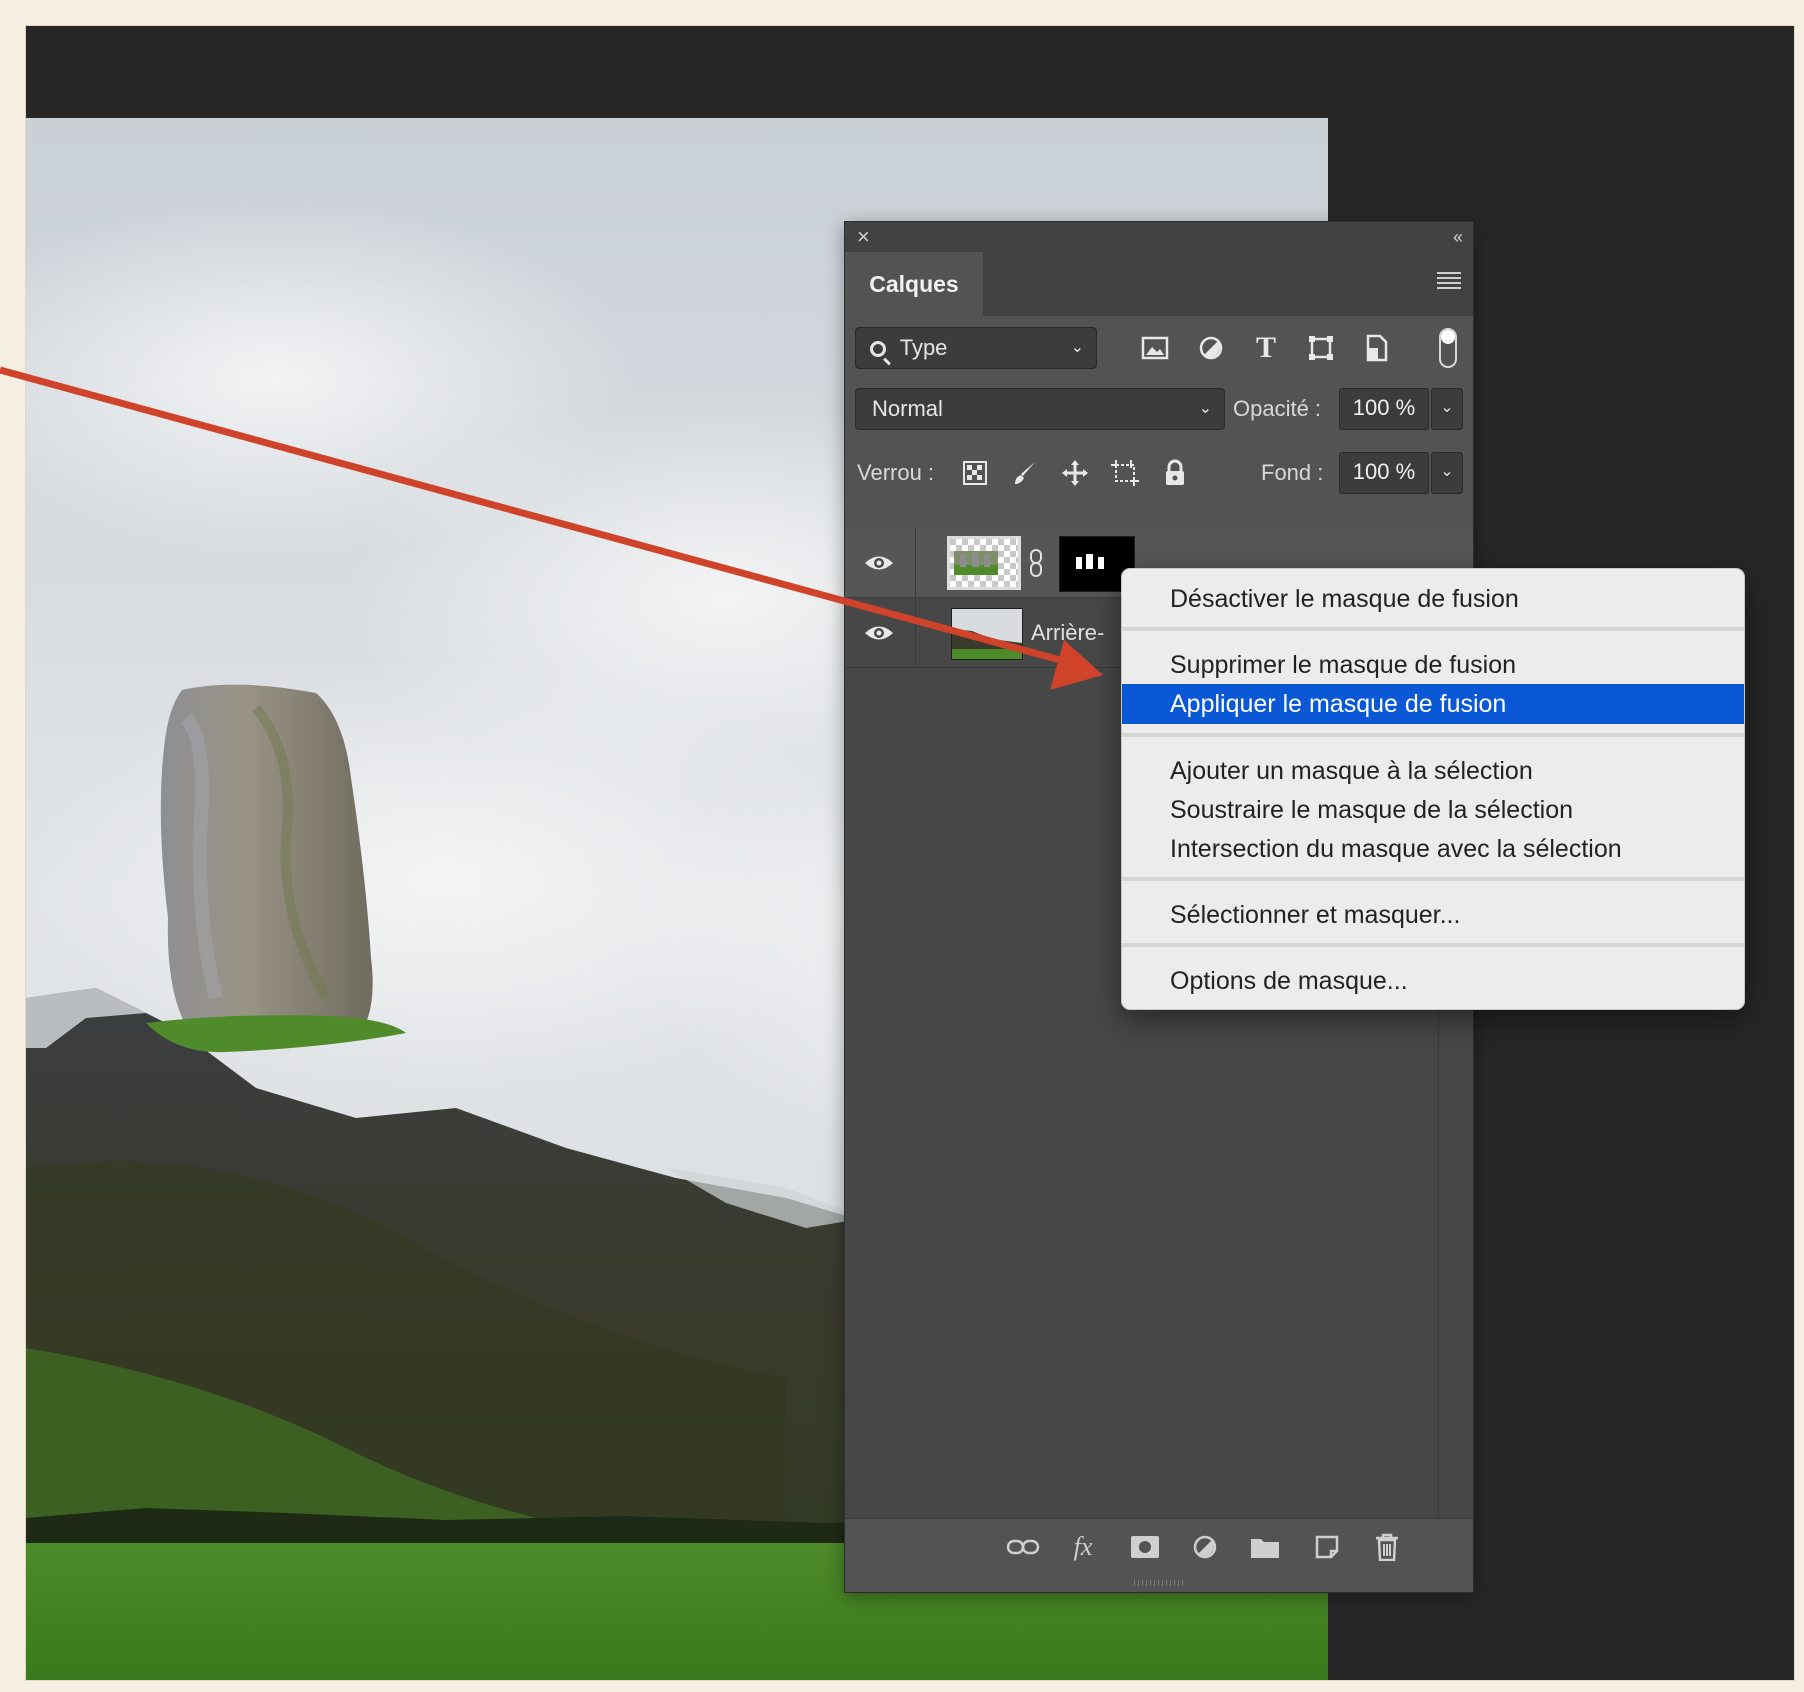 This screenshot has width=1804, height=1692. I want to click on adjustment-filter-icon, so click(1211, 350).